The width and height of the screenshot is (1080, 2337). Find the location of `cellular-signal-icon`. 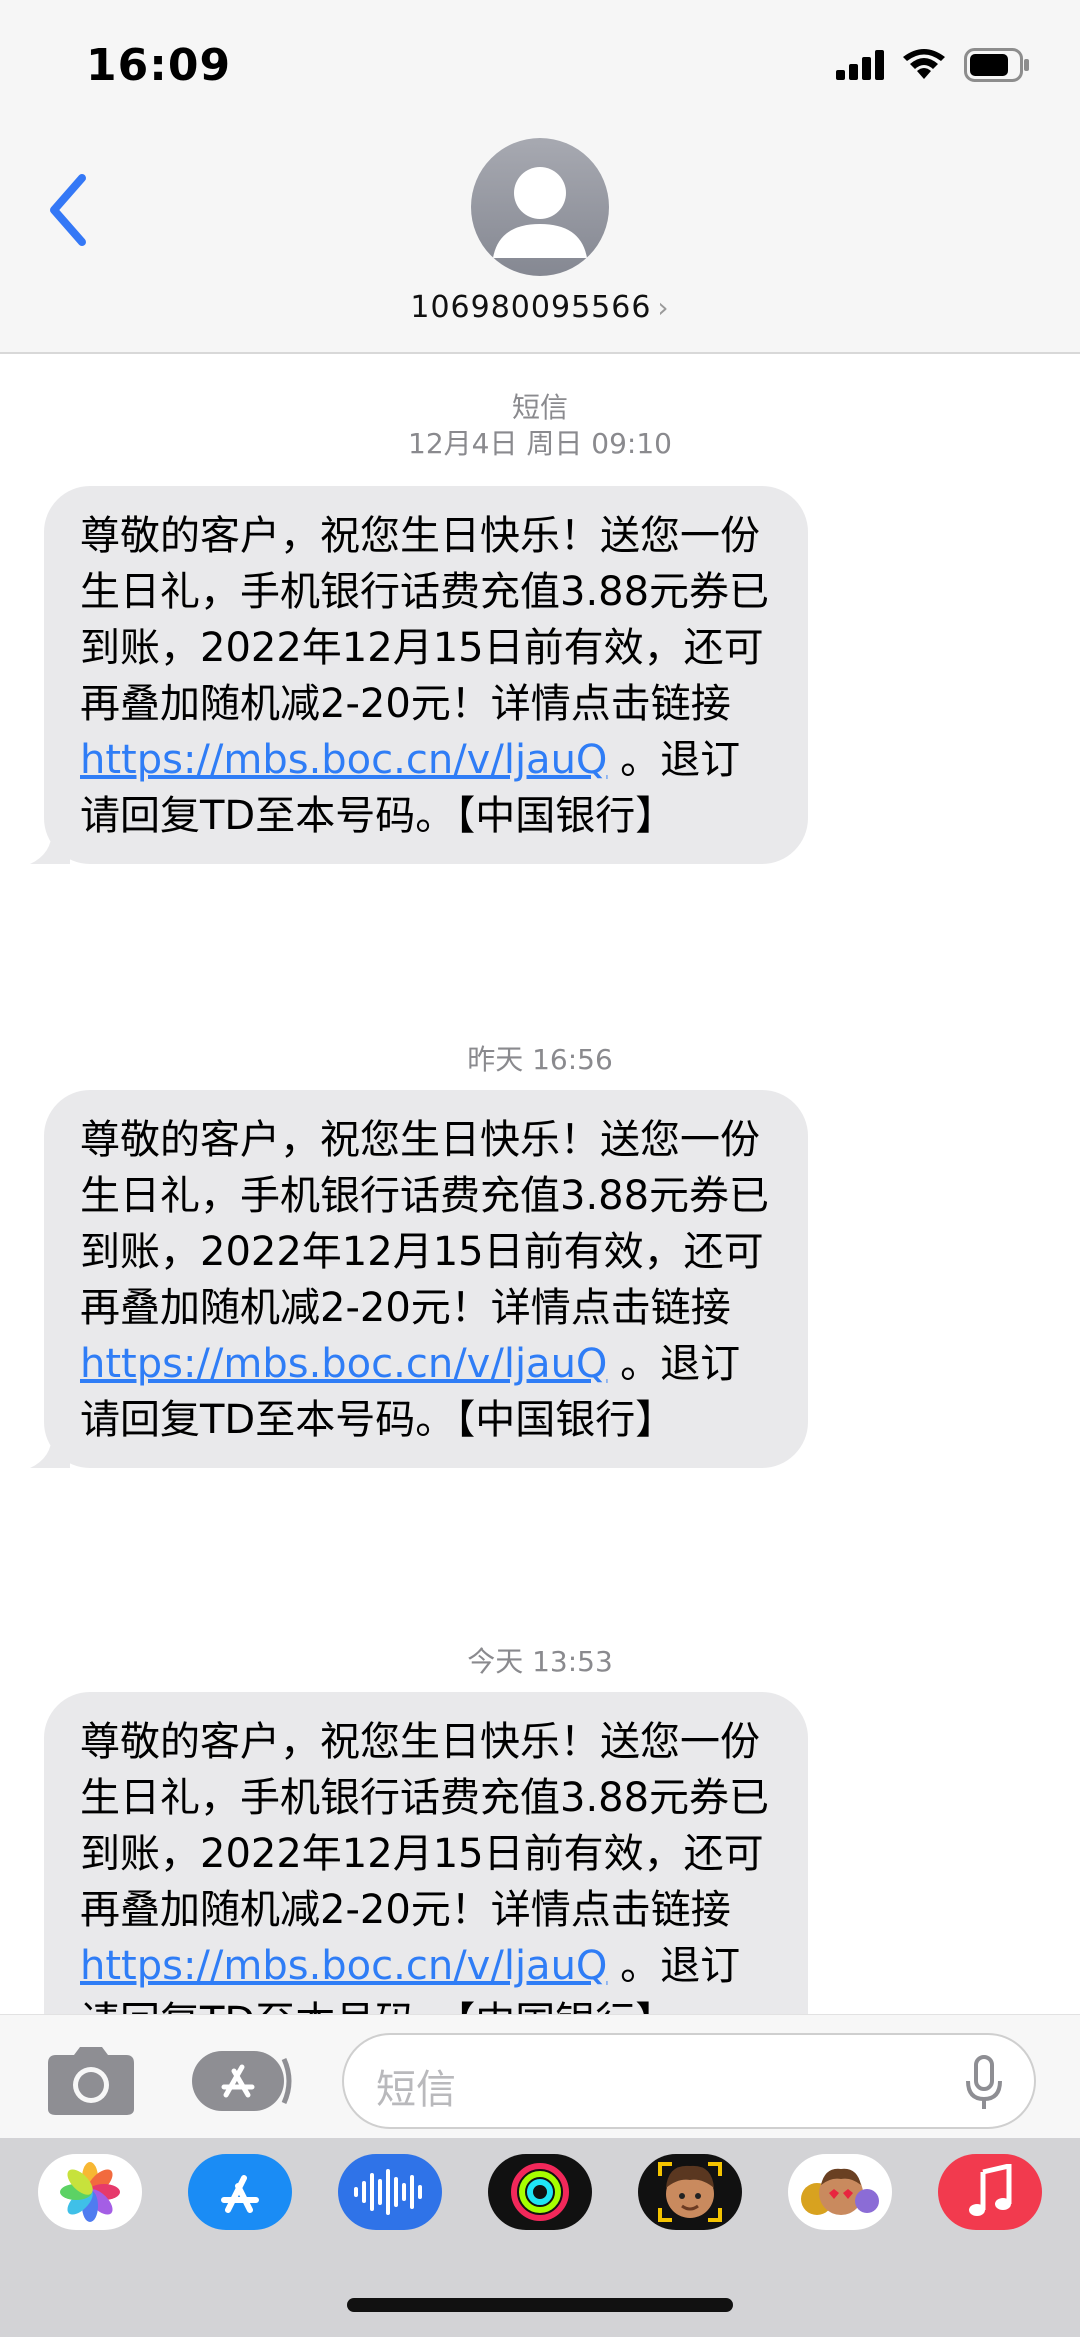

cellular-signal-icon is located at coordinates (860, 65).